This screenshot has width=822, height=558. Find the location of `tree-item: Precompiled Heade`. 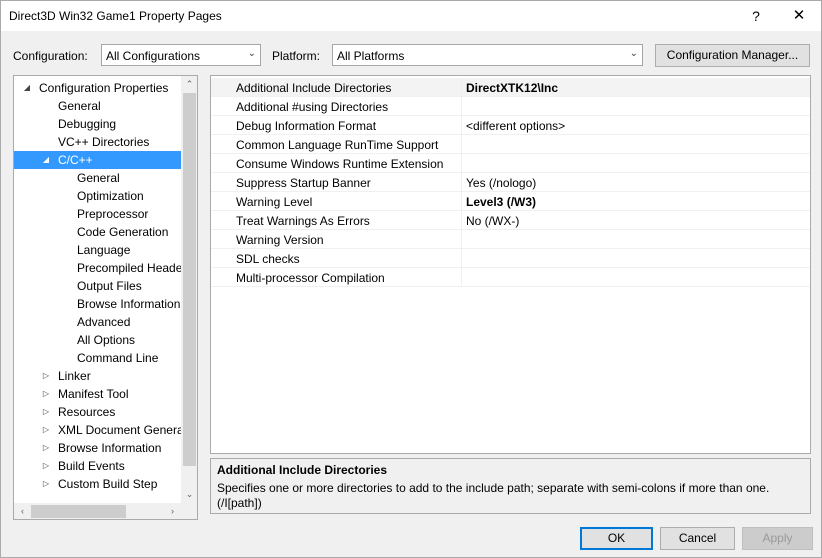

tree-item: Precompiled Heade is located at coordinates (98, 268).